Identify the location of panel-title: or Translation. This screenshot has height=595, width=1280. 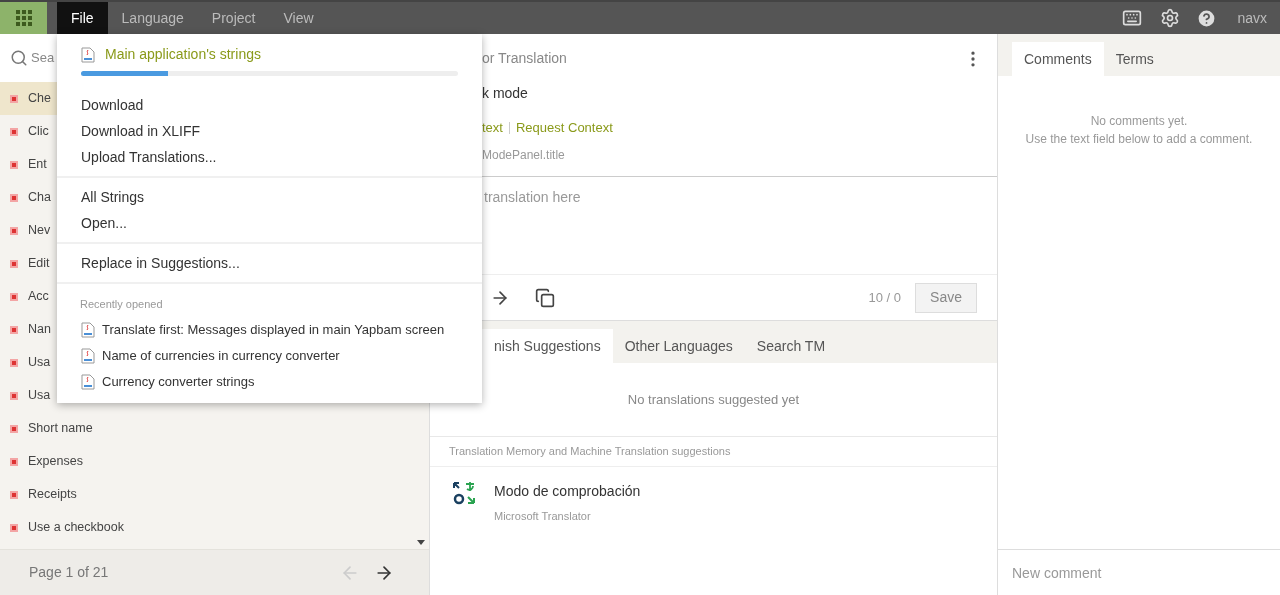
(525, 58).